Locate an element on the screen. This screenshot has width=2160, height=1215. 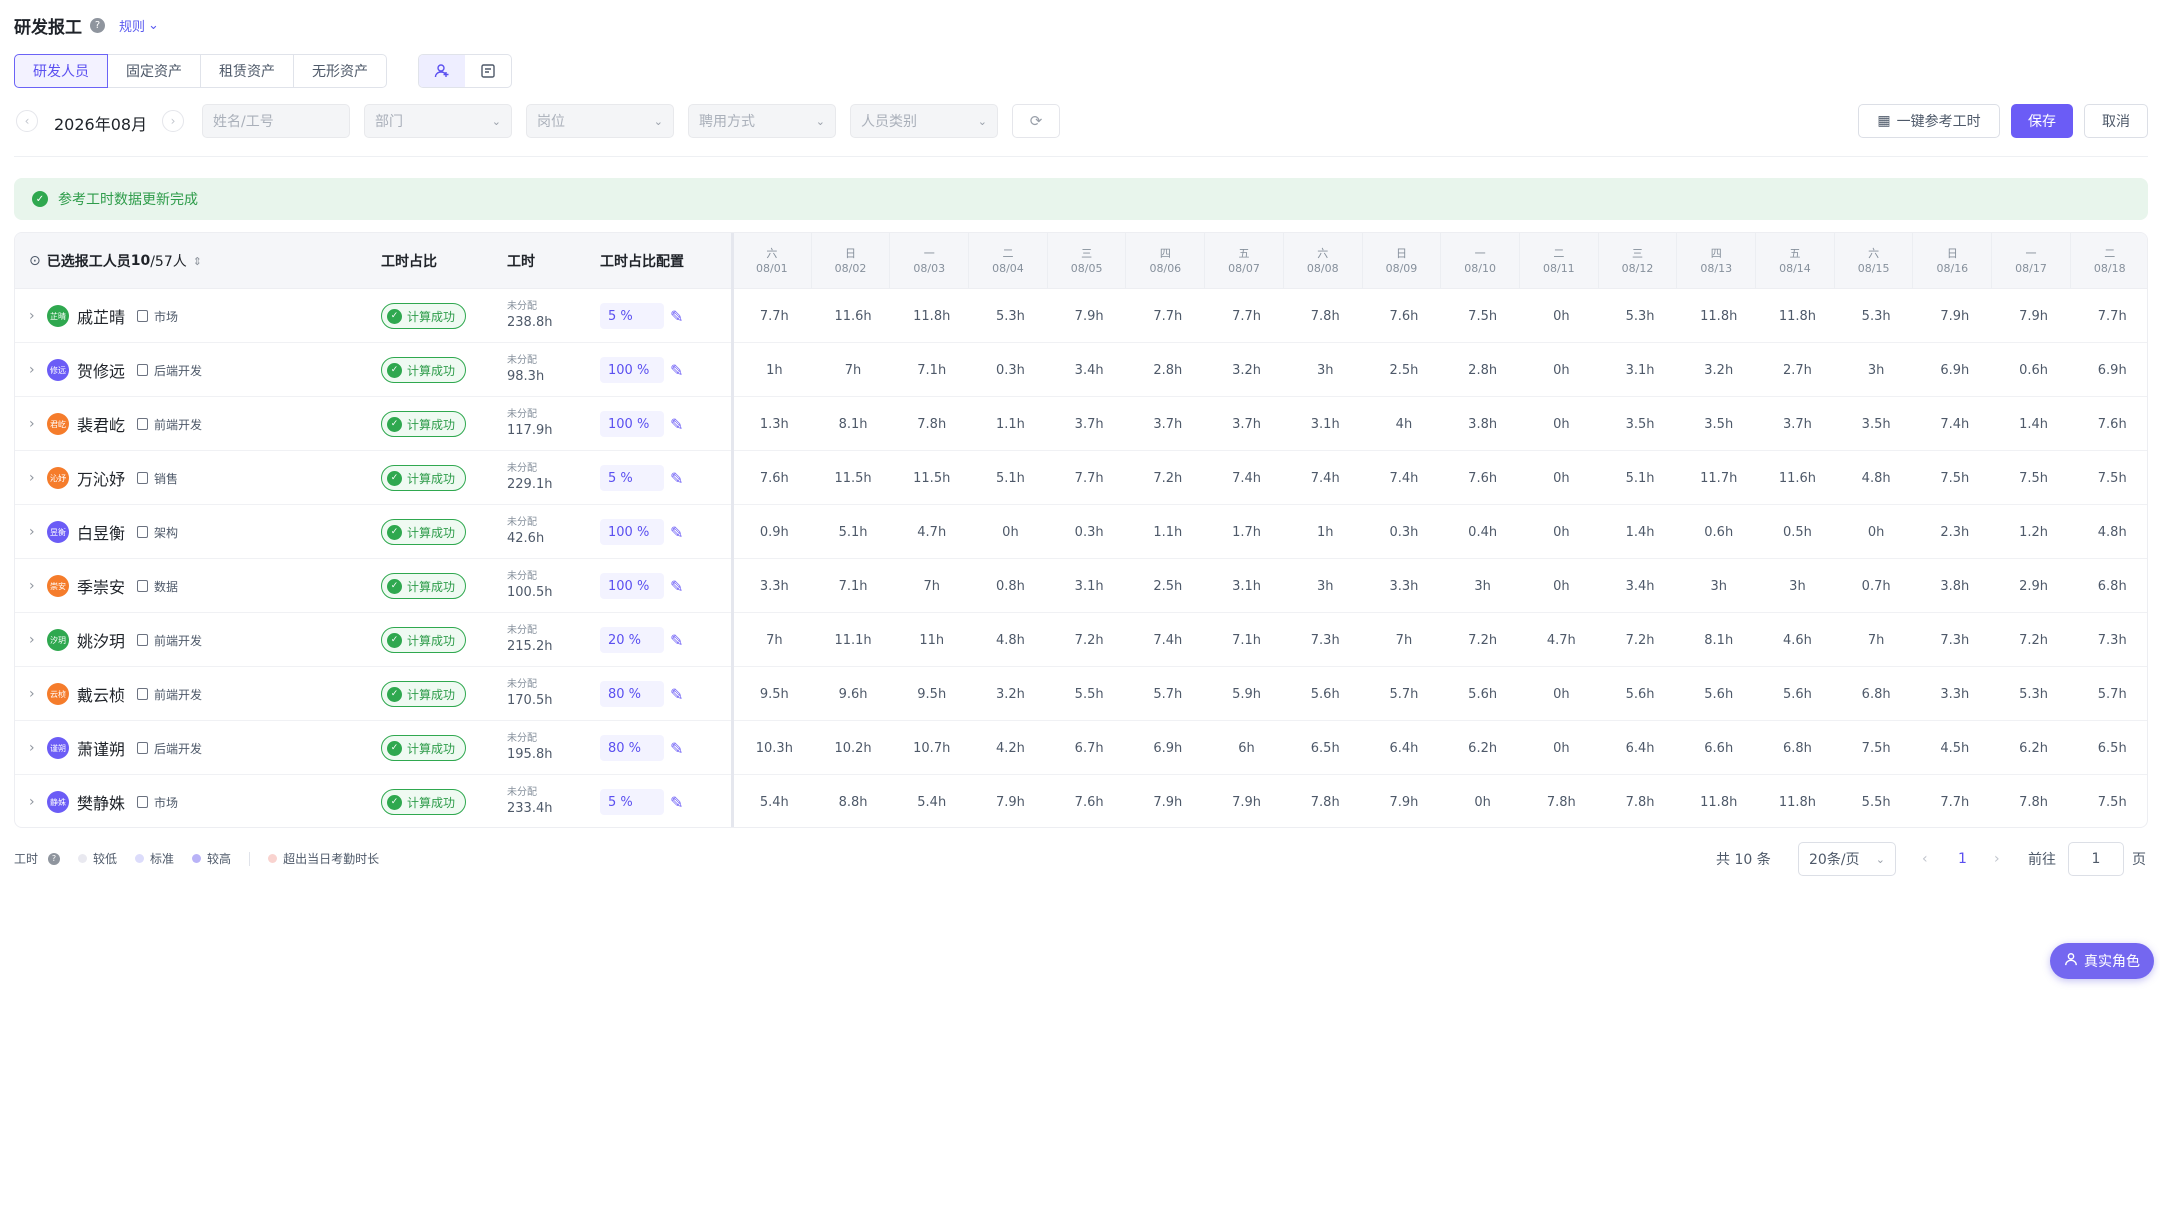
day-hours-cell: 4.8h is located at coordinates (1876, 478).